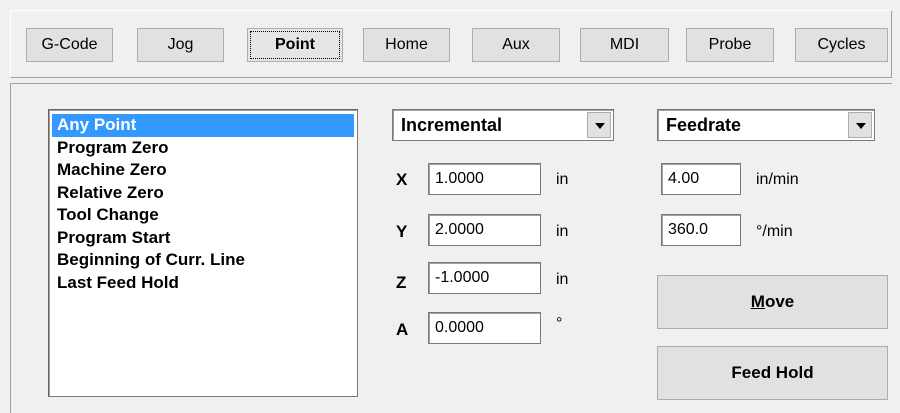  Describe the element at coordinates (203, 238) in the screenshot. I see `list-item-program-start: Program Start` at that location.